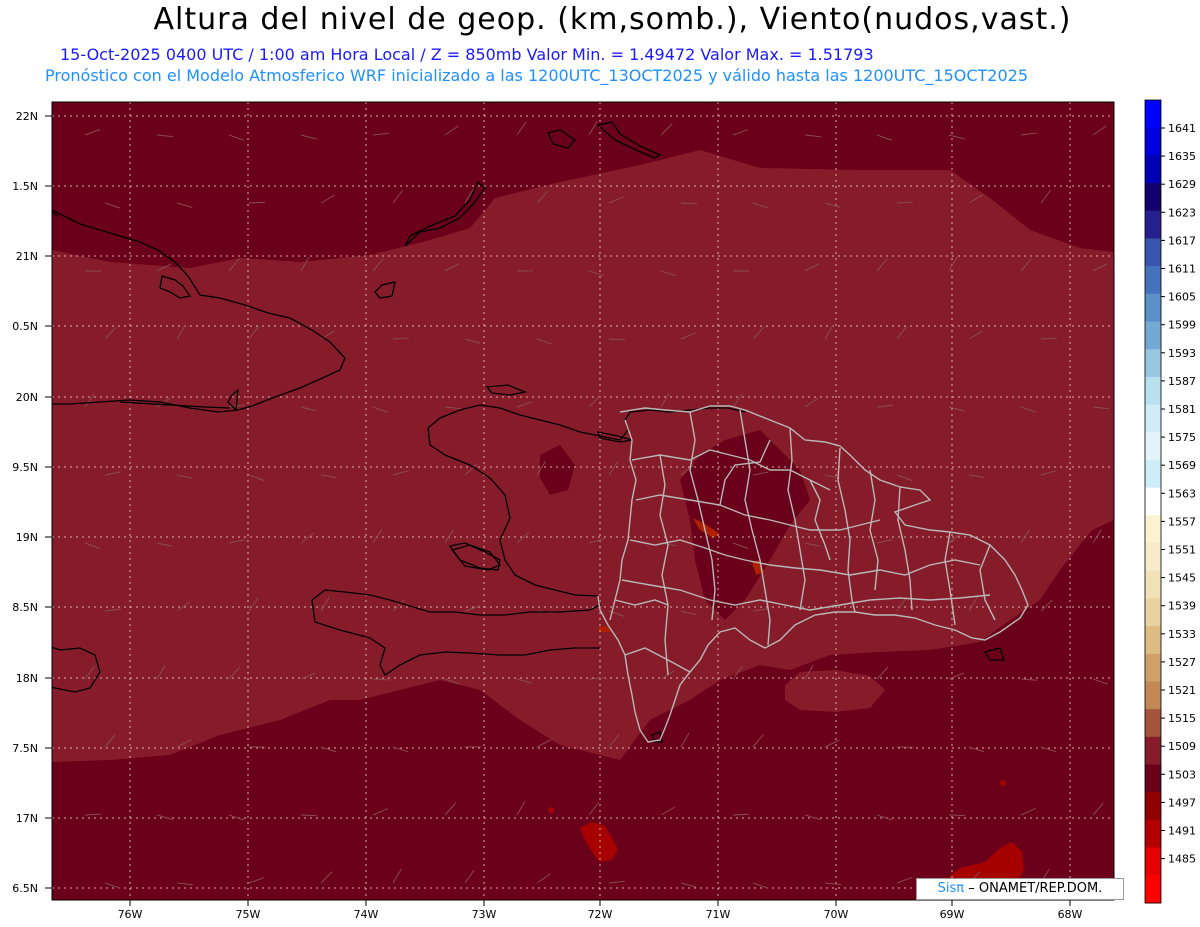  Describe the element at coordinates (1182, 690) in the screenshot. I see `colorbar-label: 1521` at that location.